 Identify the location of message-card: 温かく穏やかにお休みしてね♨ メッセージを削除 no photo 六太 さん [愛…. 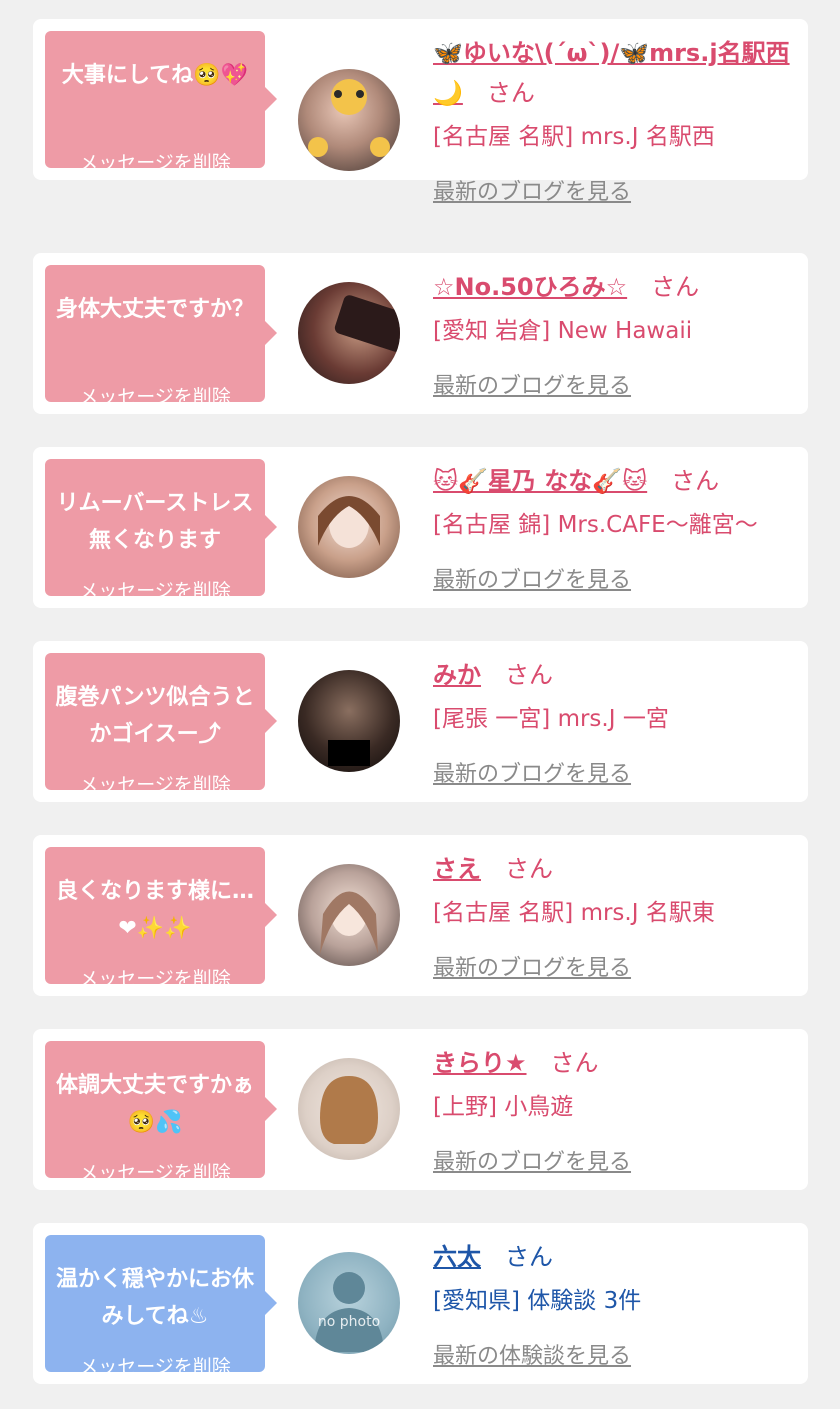
(420, 1303).